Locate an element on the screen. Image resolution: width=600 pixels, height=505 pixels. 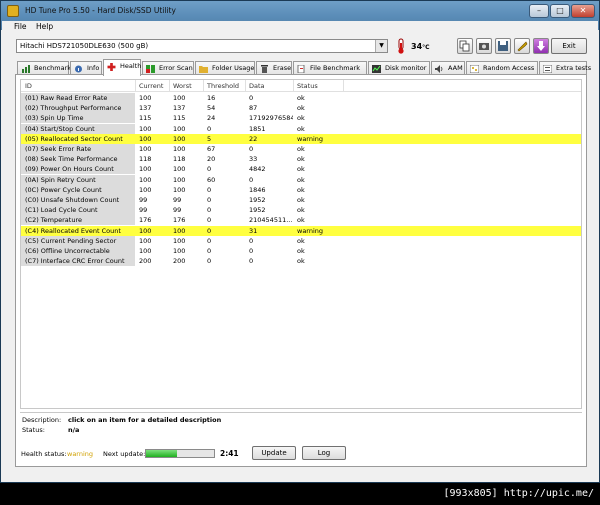
tab-benchmark: Benchmark is located at coordinates (44, 68).